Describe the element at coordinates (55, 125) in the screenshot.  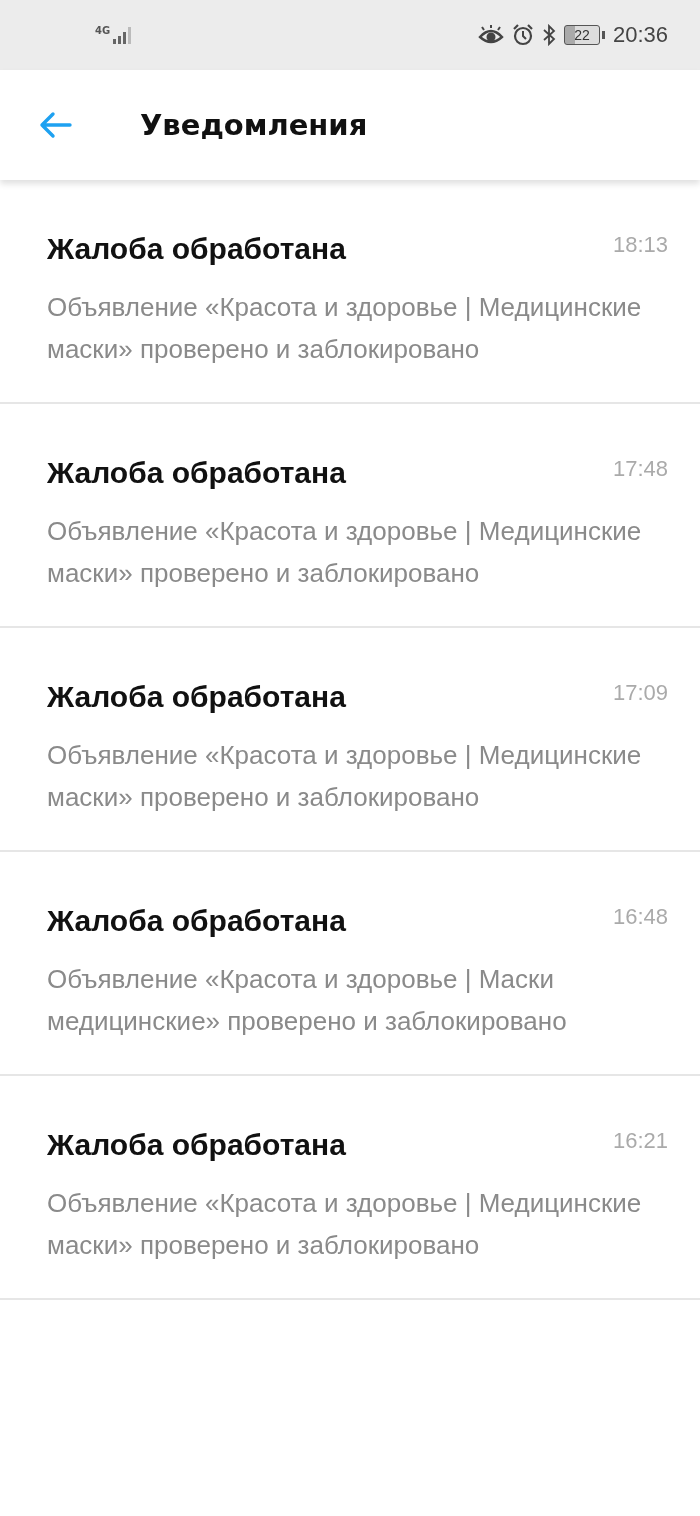
I see `back-arrow-icon` at that location.